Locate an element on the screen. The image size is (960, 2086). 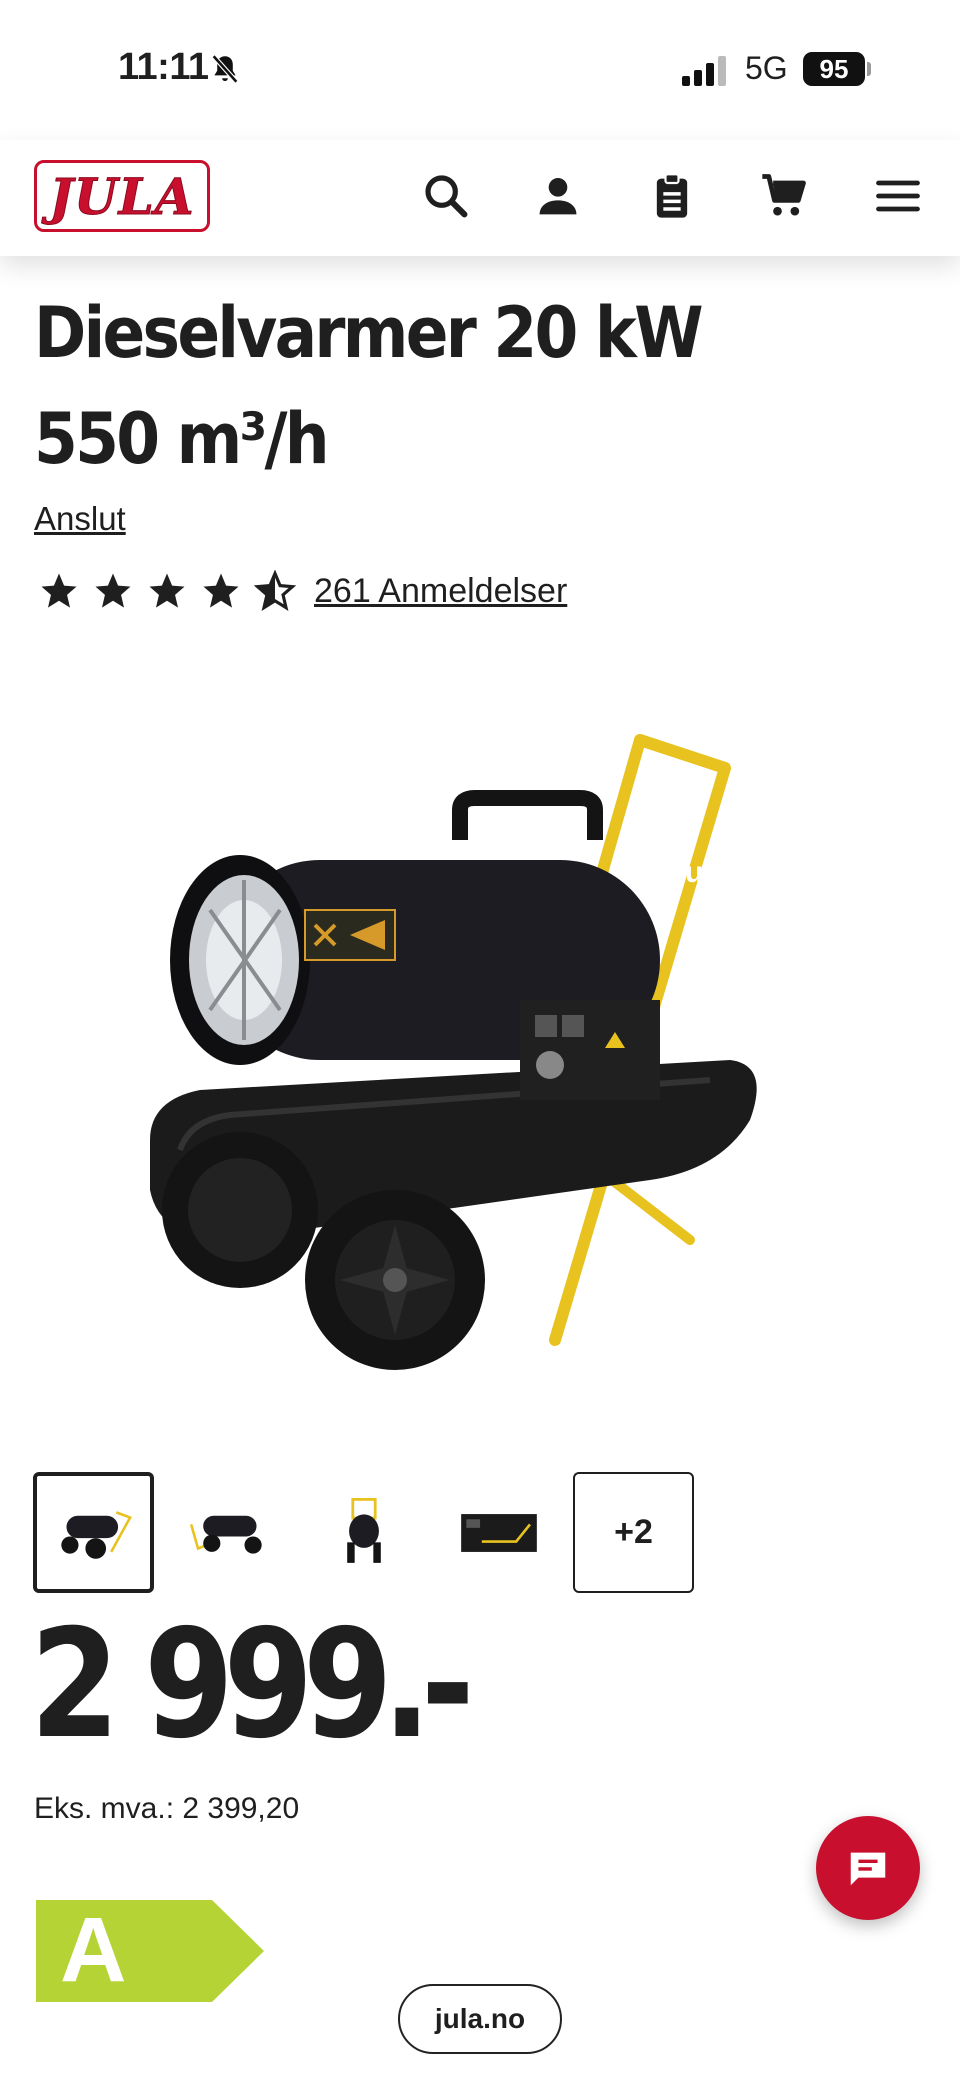
reviews-link: 261 Anmeldelser is located at coordinates (440, 591).